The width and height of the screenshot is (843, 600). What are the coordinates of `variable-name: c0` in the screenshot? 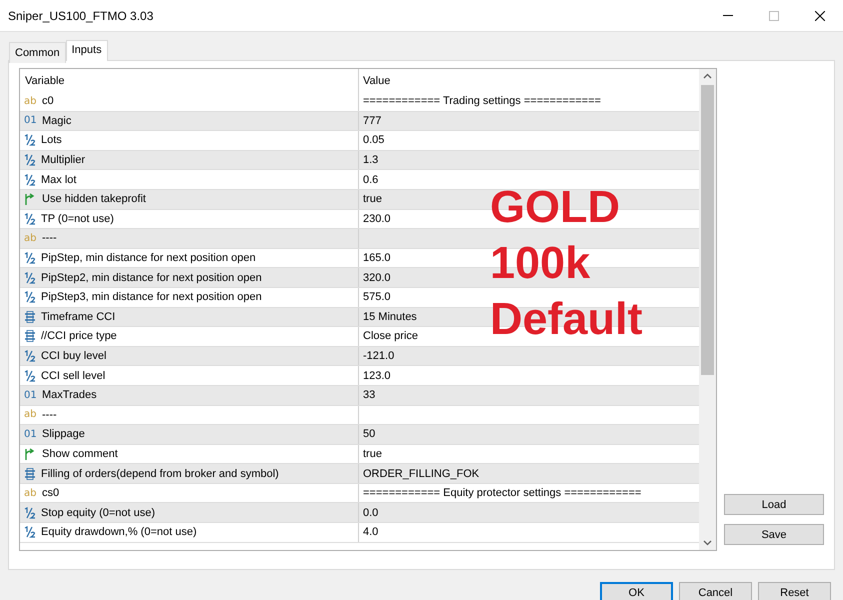 It's located at (48, 101).